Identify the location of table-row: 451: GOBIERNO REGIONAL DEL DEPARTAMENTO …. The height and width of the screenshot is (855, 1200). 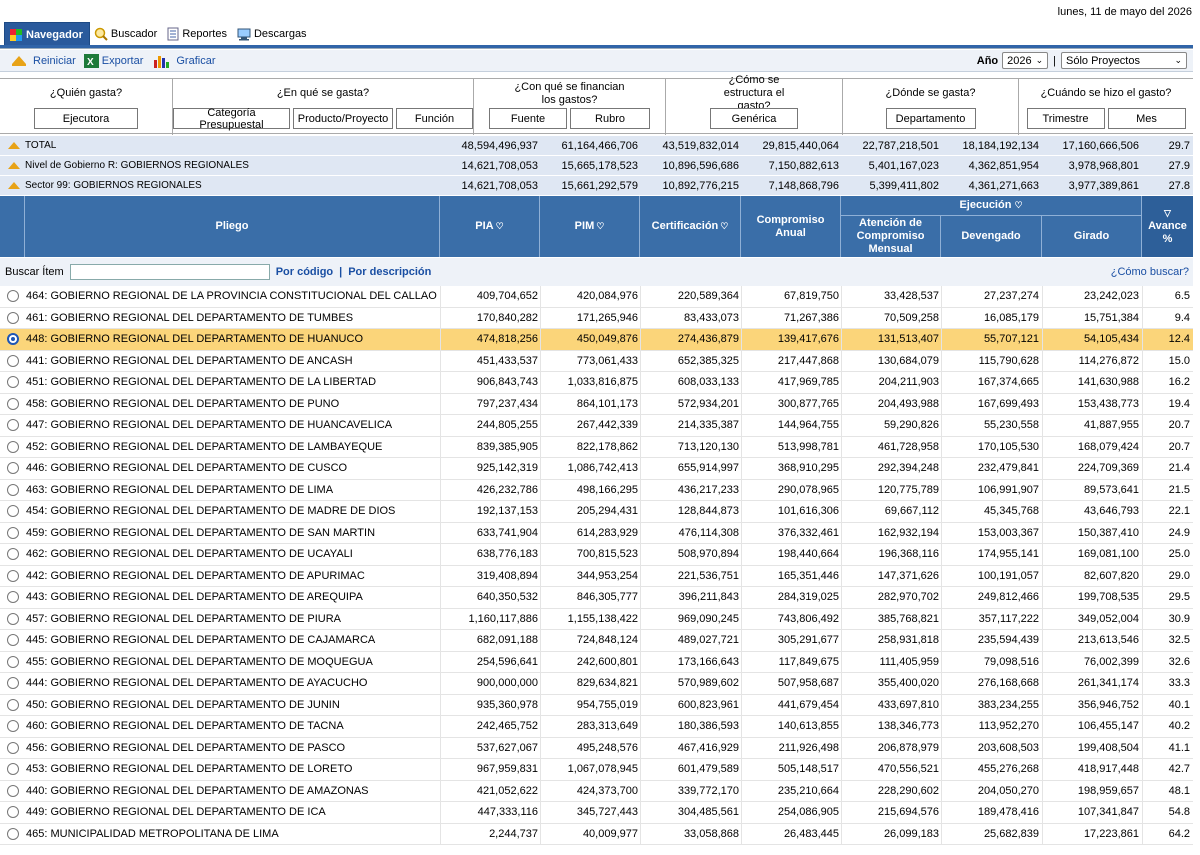
(596, 383).